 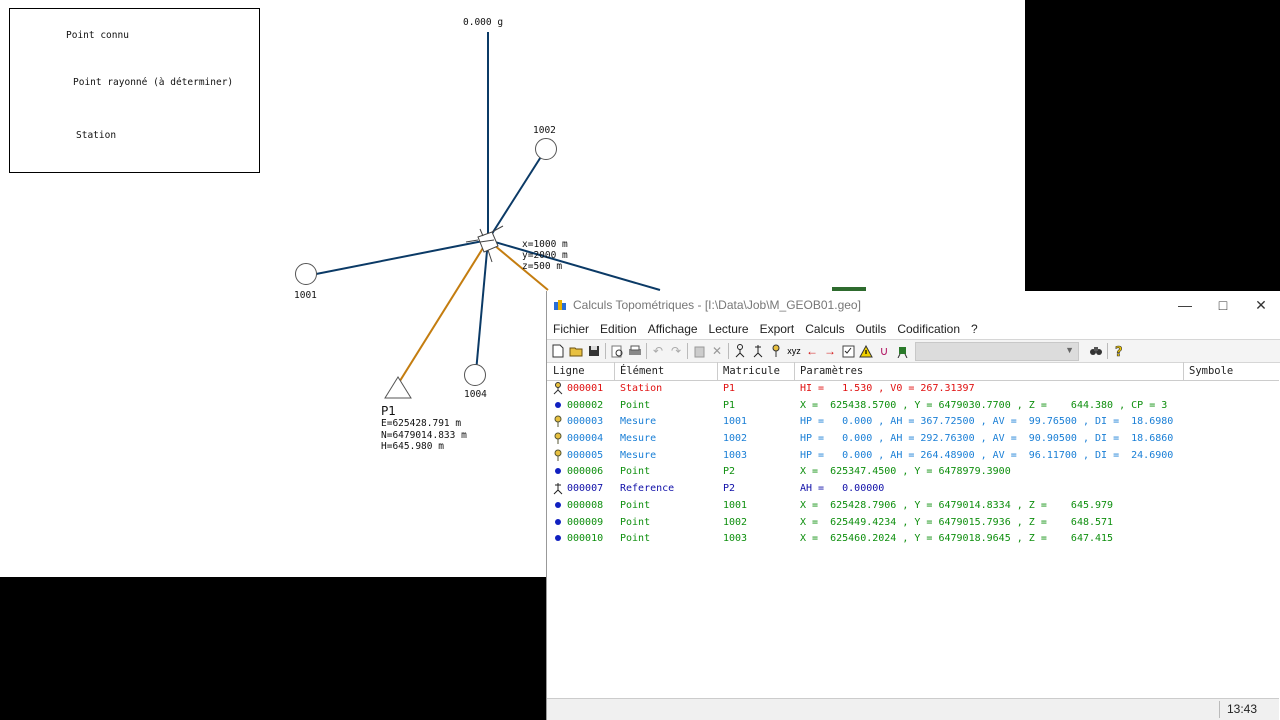 What do you see at coordinates (585, 505) in the screenshot?
I see `cell-ligne: 000008` at bounding box center [585, 505].